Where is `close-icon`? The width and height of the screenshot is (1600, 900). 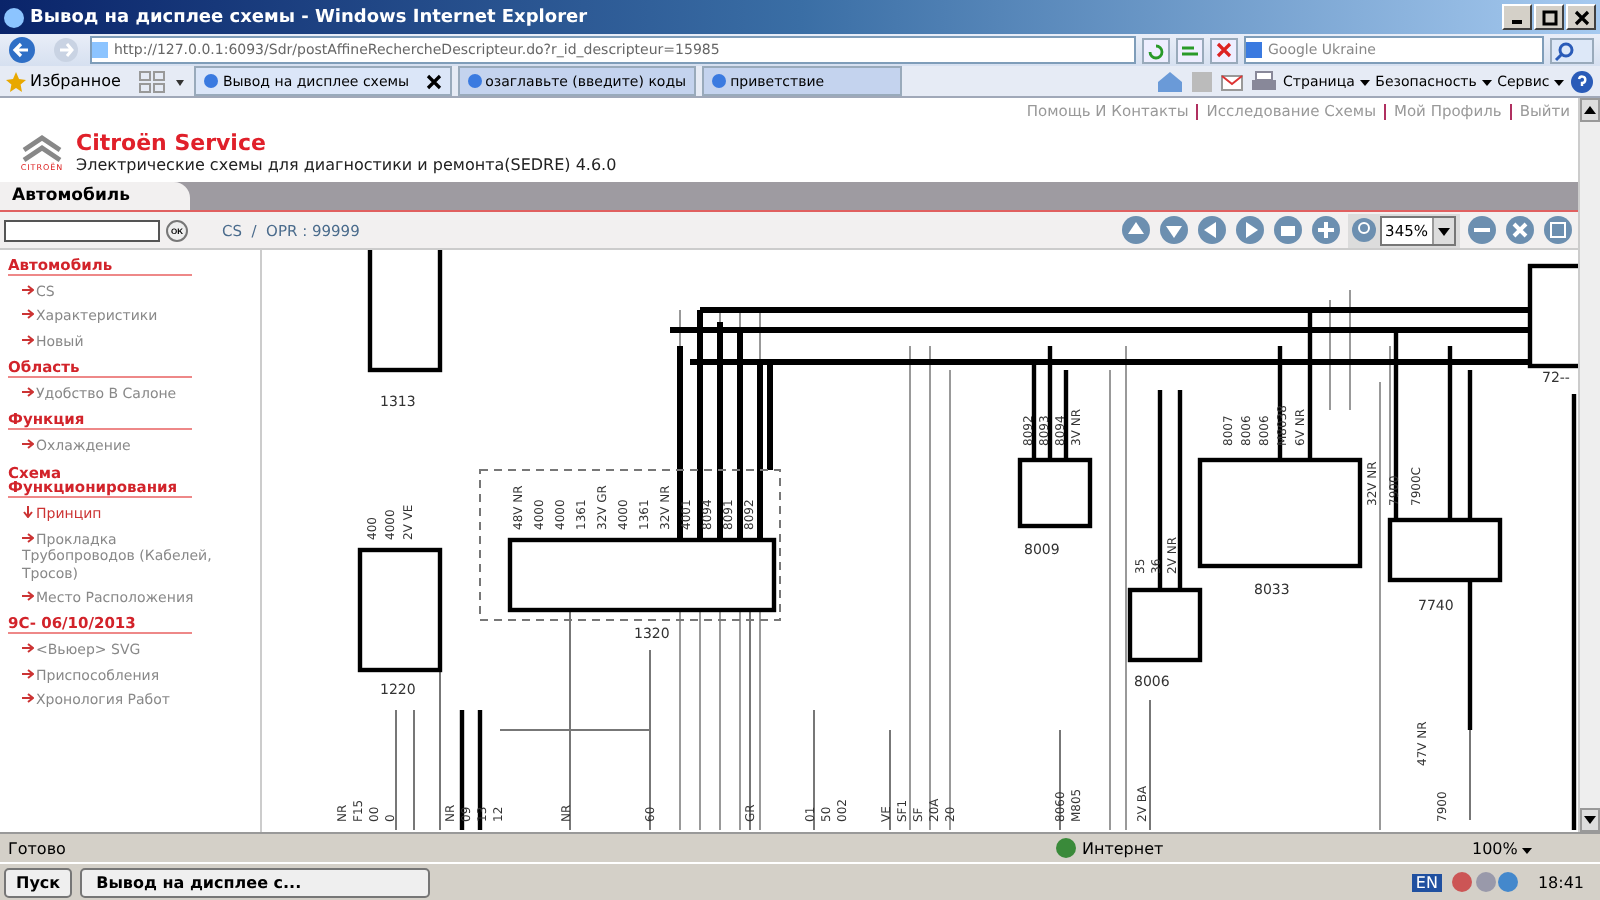
close-icon is located at coordinates (1581, 17).